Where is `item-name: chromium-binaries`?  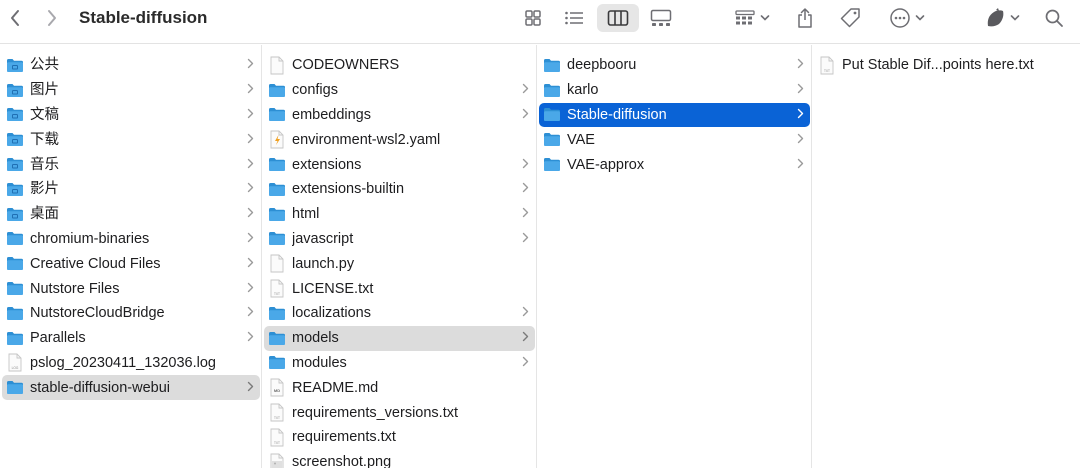 item-name: chromium-binaries is located at coordinates (90, 238).